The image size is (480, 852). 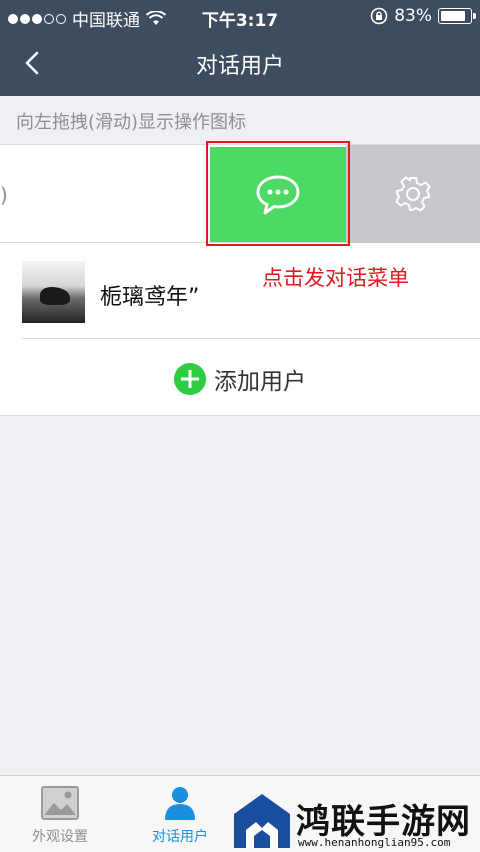 I want to click on tab-conversation-users: 对话用户, so click(x=180, y=814).